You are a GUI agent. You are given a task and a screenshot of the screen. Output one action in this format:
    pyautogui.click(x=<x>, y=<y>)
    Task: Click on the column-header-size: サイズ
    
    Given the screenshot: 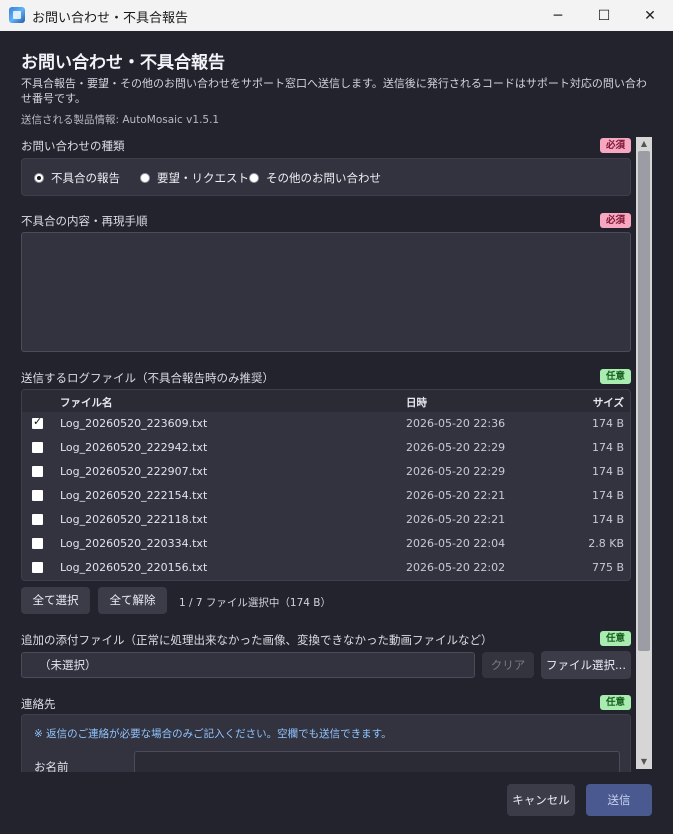 What is the action you would take?
    pyautogui.click(x=608, y=402)
    